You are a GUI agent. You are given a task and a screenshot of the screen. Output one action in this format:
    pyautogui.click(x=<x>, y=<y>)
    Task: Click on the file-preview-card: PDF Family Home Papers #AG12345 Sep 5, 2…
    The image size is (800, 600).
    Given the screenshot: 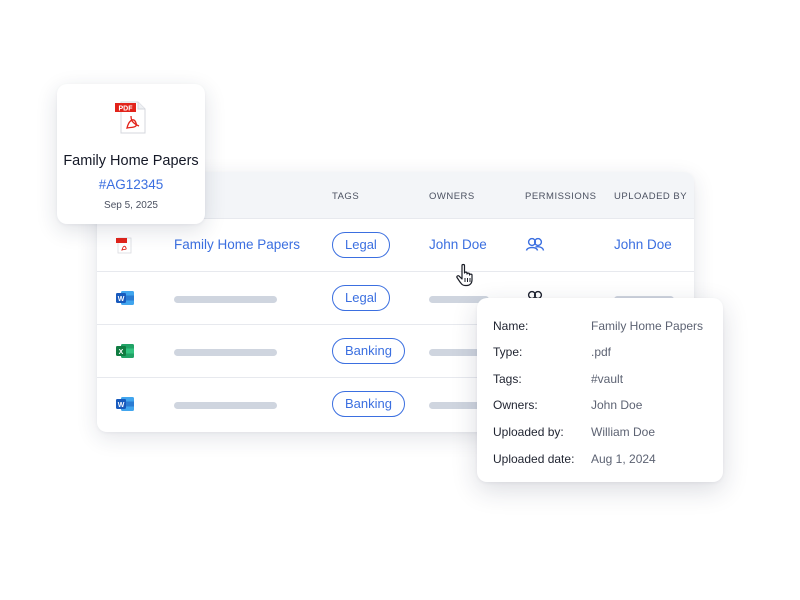 What is the action you would take?
    pyautogui.click(x=131, y=154)
    